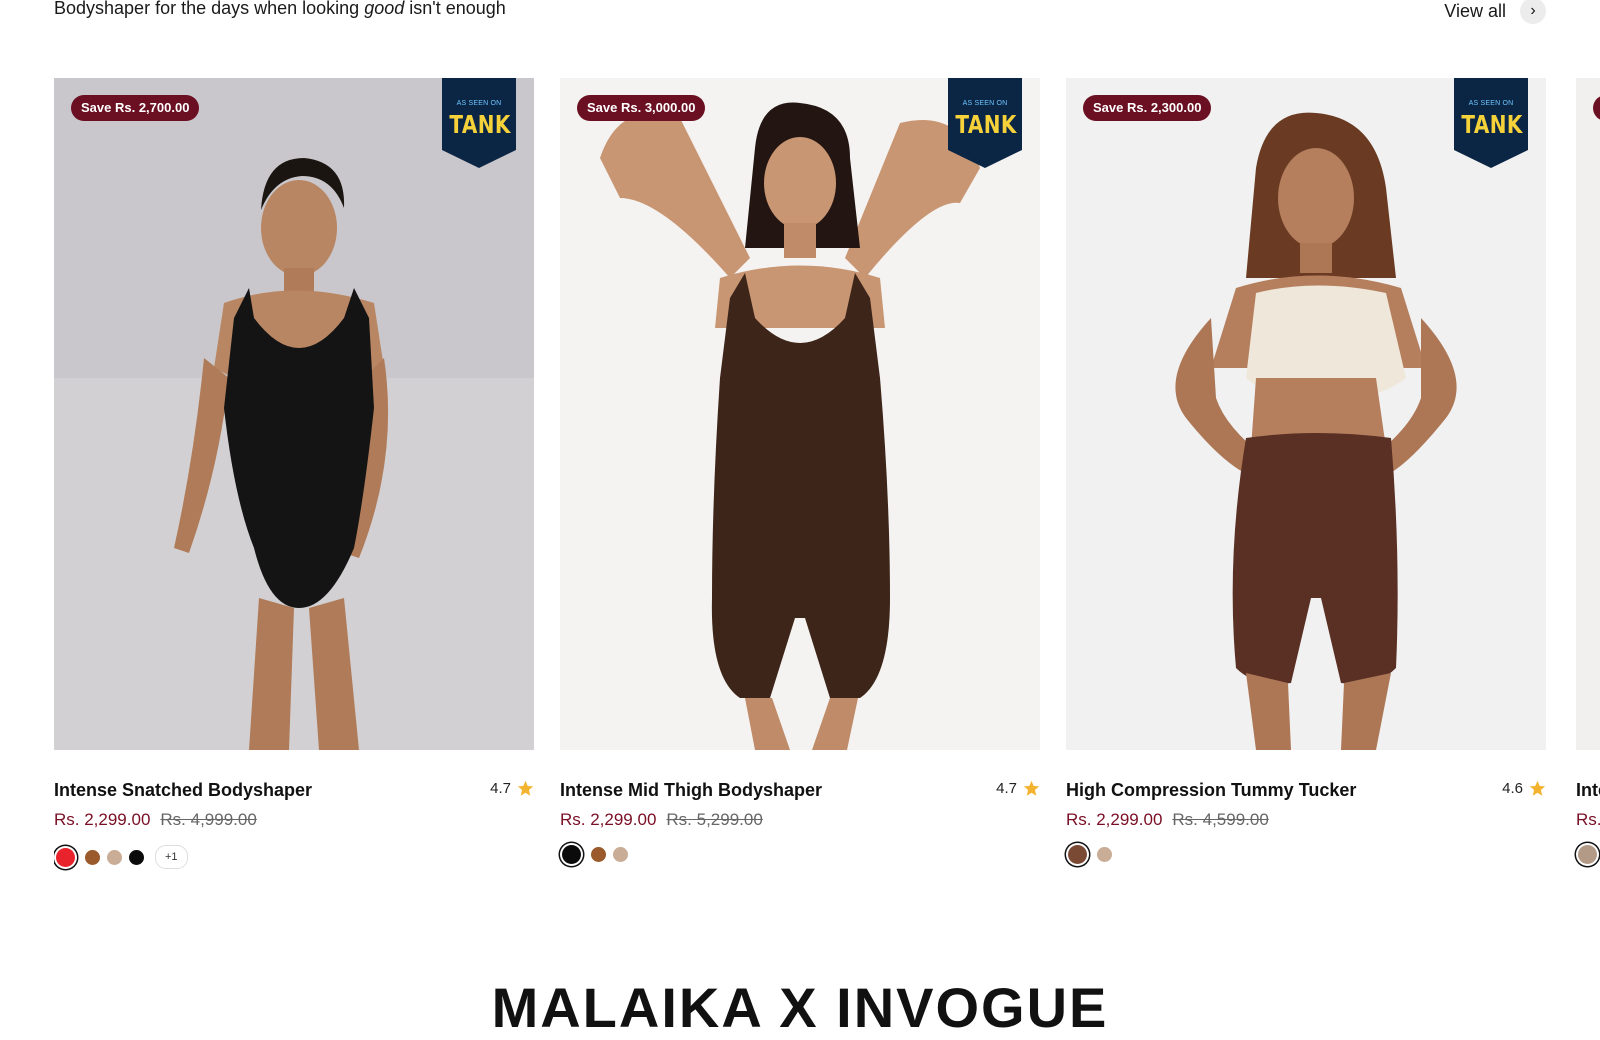 The image size is (1600, 1040). What do you see at coordinates (208, 819) in the screenshot?
I see `compare-price: Rs. 4,999.00` at bounding box center [208, 819].